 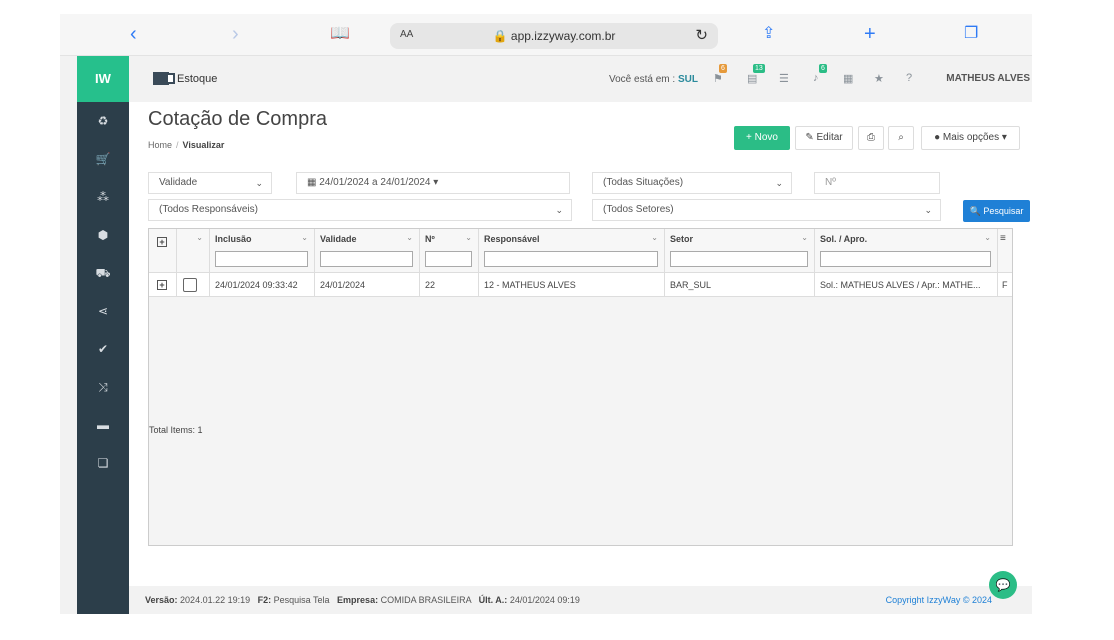 I want to click on print-button: ⎙, so click(x=871, y=138).